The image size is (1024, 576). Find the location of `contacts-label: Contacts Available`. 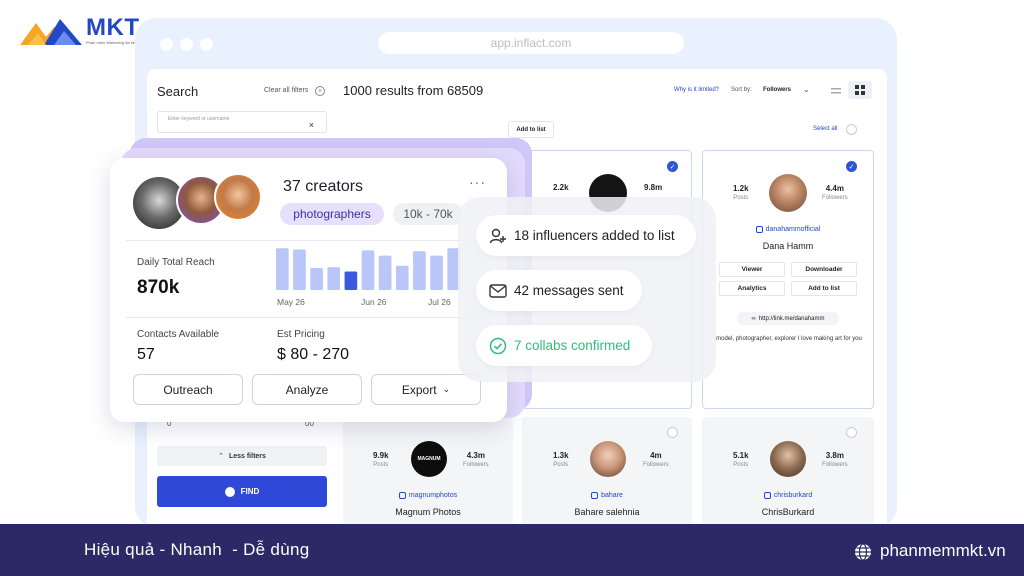

contacts-label: Contacts Available is located at coordinates (178, 334).